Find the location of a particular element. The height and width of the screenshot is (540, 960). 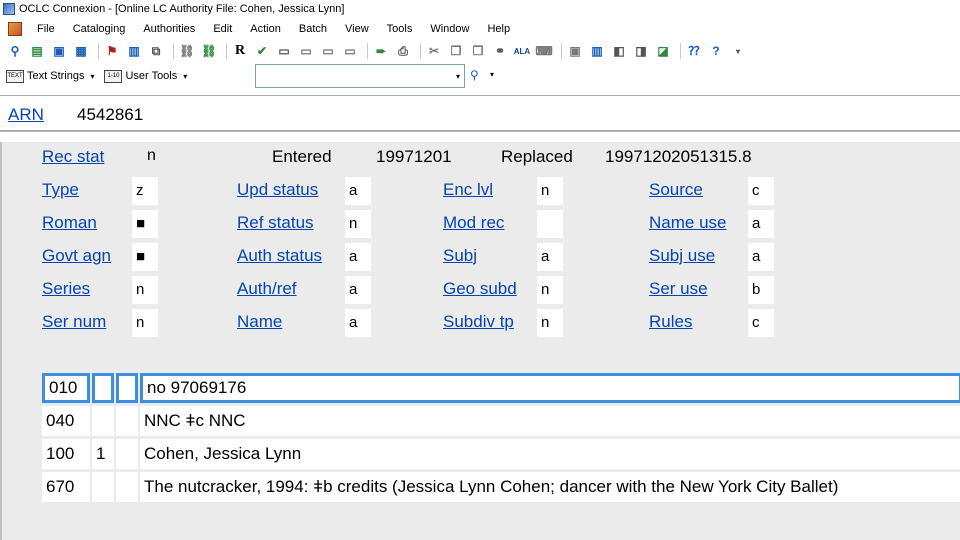

auth-ref-value: a is located at coordinates (358, 290).